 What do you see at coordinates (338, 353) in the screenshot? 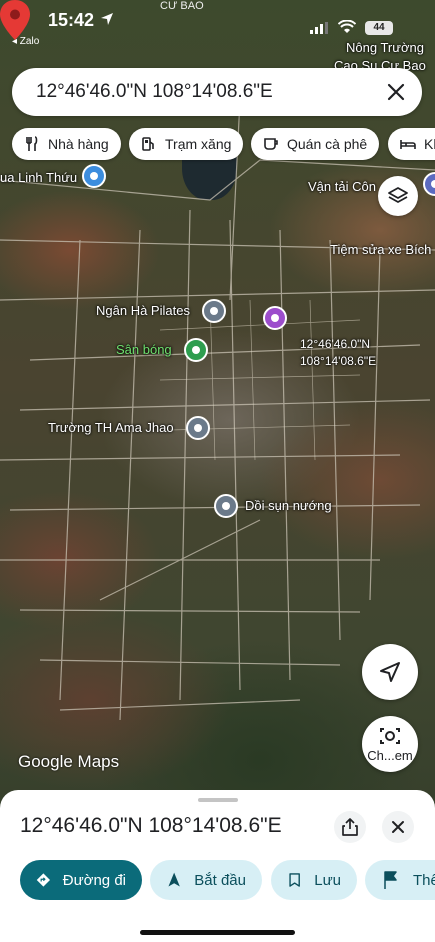
I see `pin-coordinate-label: 12°46'46.0"N 108°14'08.6"E` at bounding box center [338, 353].